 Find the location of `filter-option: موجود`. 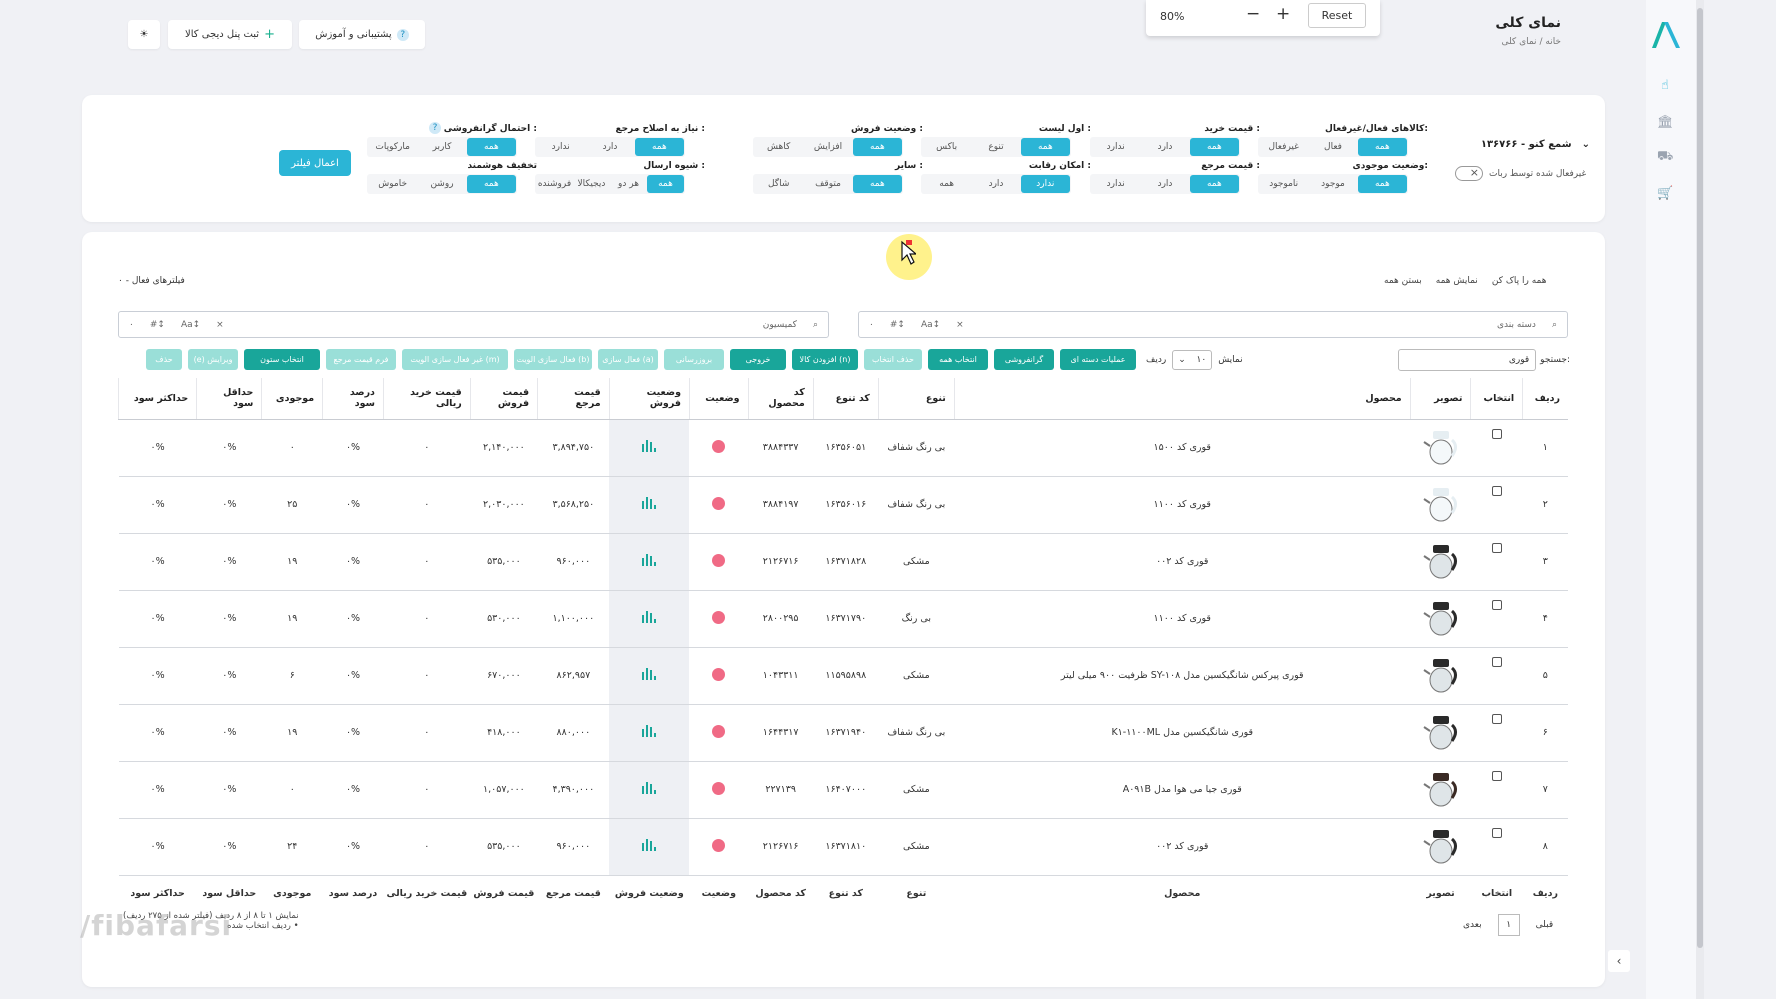

filter-option: موجود is located at coordinates (1332, 184).